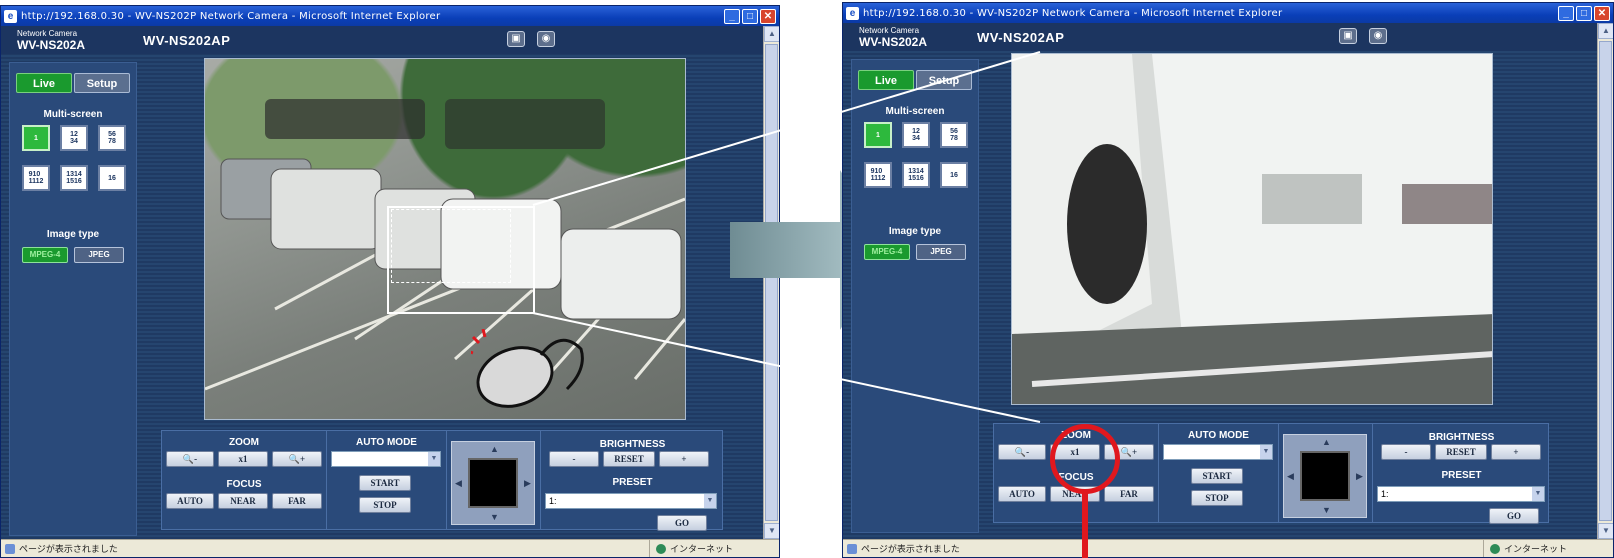 The height and width of the screenshot is (558, 1614). Describe the element at coordinates (1085, 525) in the screenshot. I see `highlight-pointer` at that location.